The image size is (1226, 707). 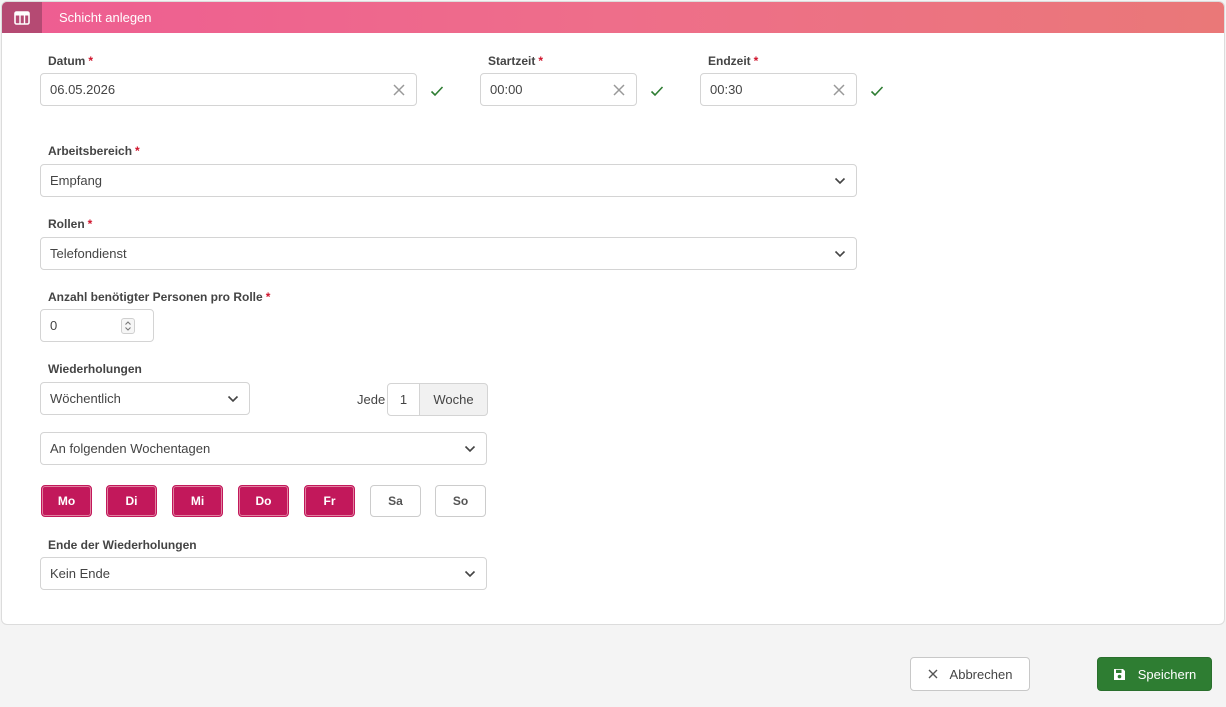 What do you see at coordinates (122, 545) in the screenshot?
I see `ende-label: Ende der Wiederholungen` at bounding box center [122, 545].